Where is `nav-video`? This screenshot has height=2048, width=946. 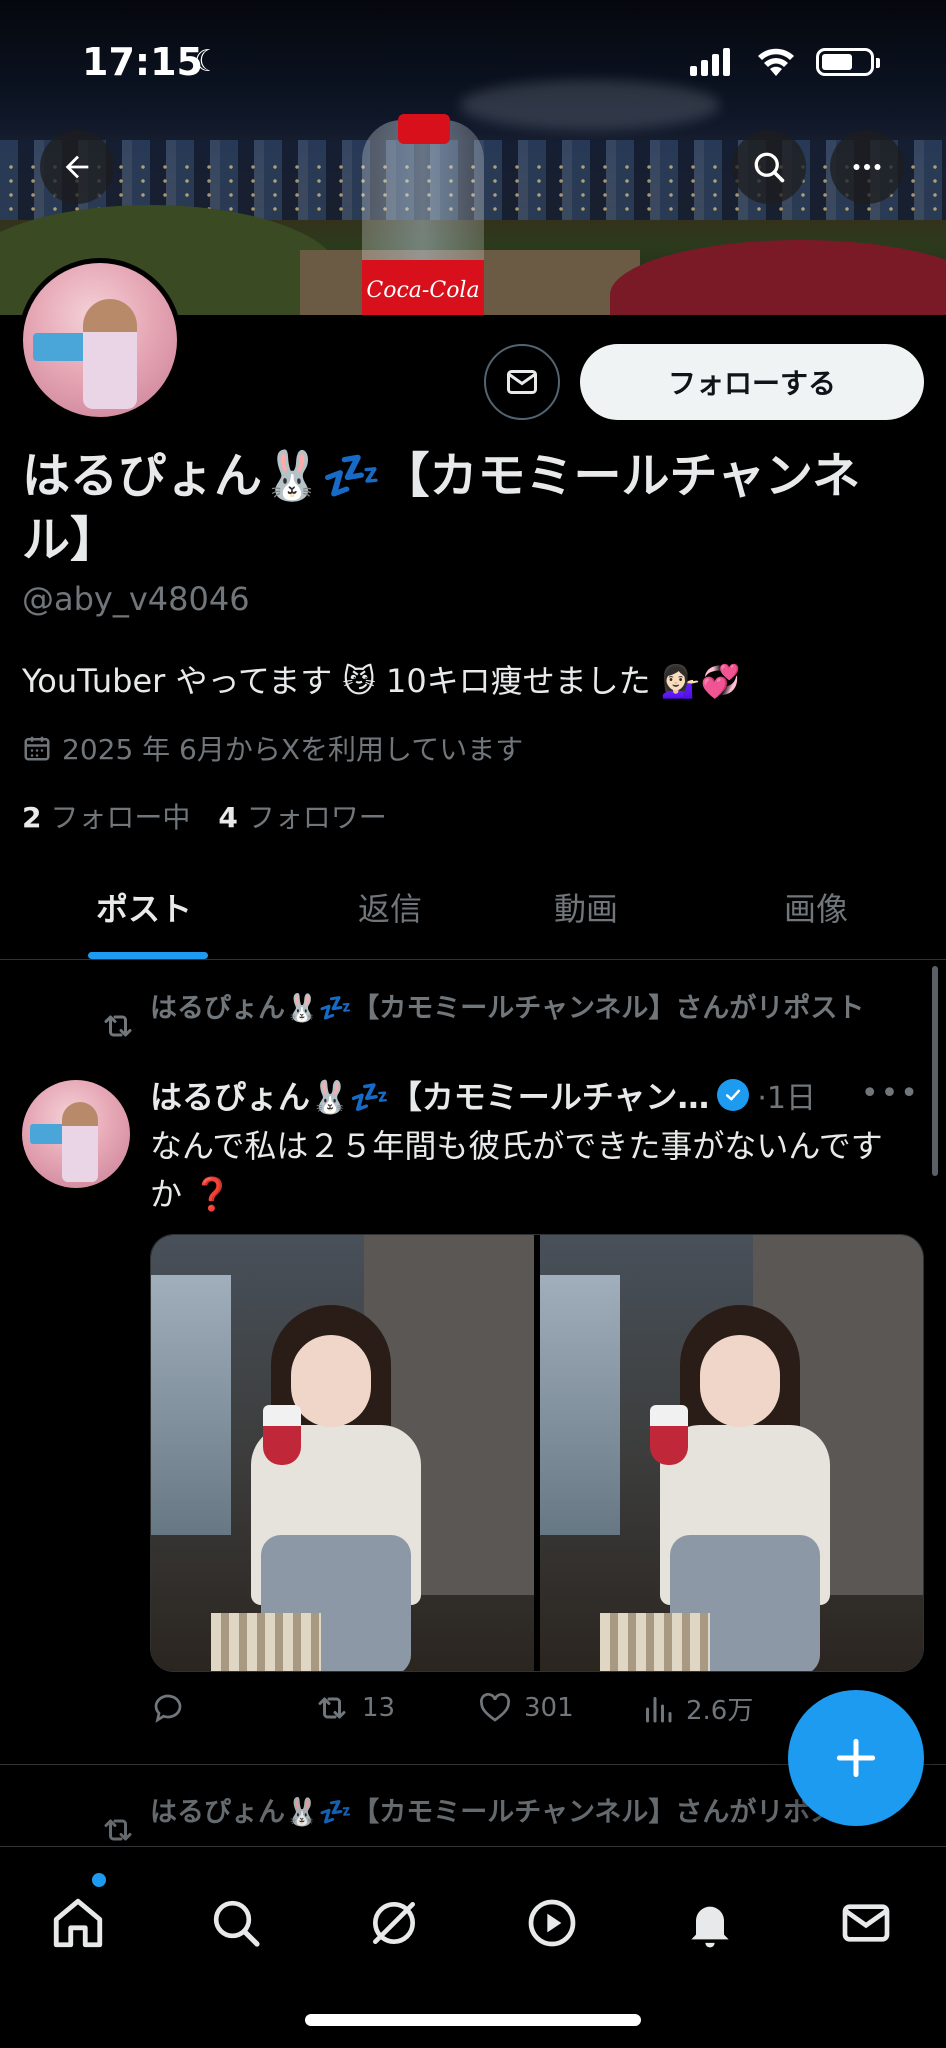 nav-video is located at coordinates (552, 1923).